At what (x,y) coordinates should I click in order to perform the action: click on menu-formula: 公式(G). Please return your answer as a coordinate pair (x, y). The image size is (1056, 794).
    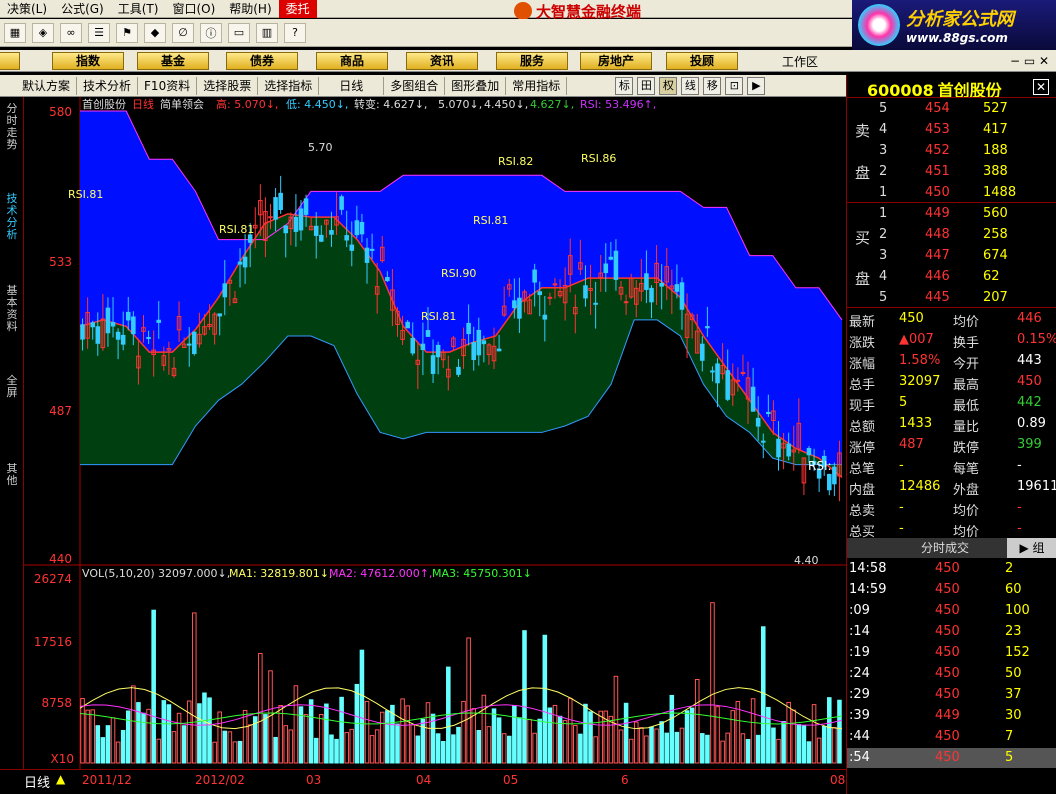
    Looking at the image, I should click on (82, 9).